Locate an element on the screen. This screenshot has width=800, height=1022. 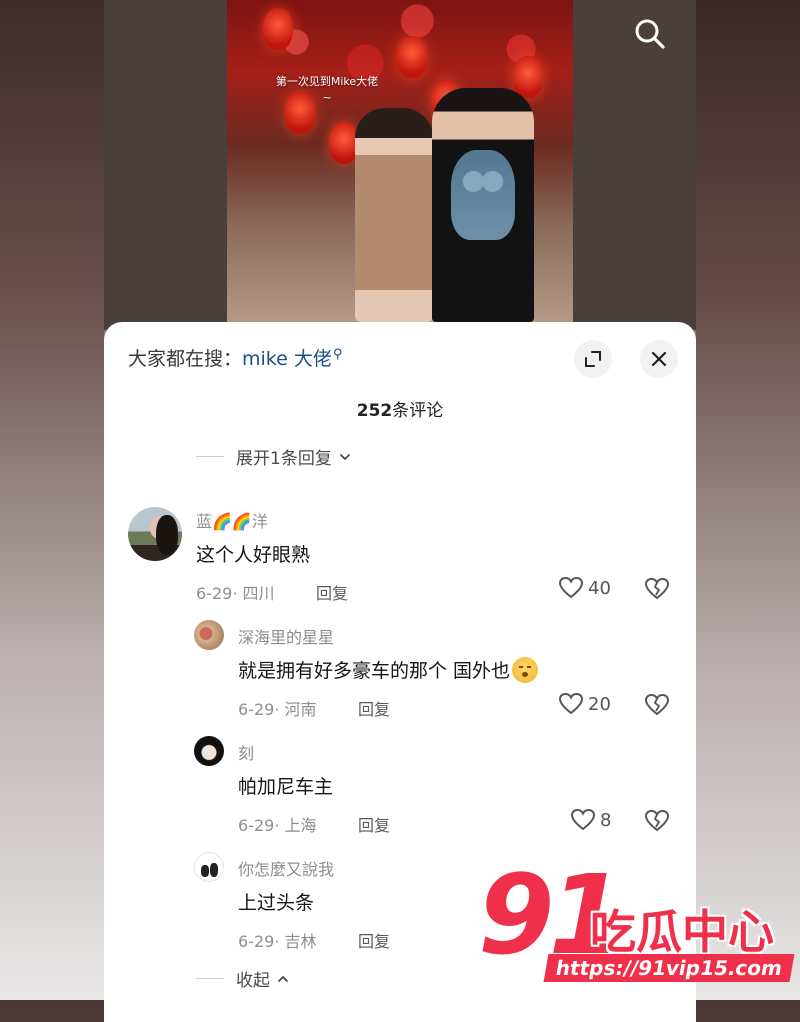
blurred-left-strip is located at coordinates (52, 500).